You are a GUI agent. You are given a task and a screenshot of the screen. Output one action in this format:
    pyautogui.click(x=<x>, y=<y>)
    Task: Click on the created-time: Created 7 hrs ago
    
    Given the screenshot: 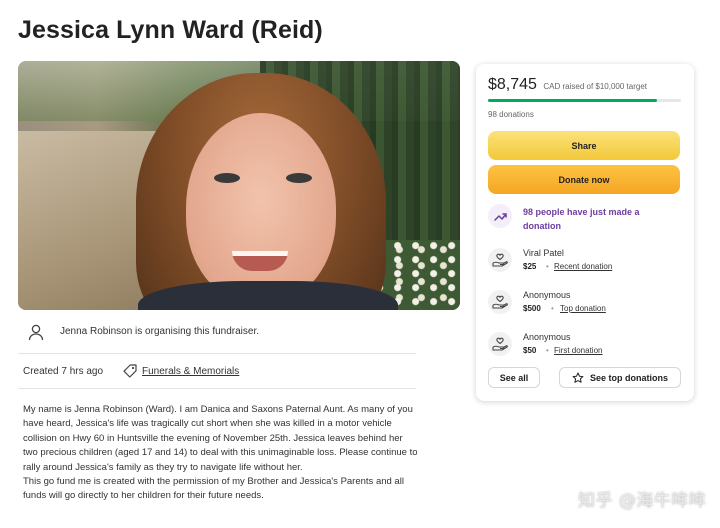 What is the action you would take?
    pyautogui.click(x=63, y=371)
    